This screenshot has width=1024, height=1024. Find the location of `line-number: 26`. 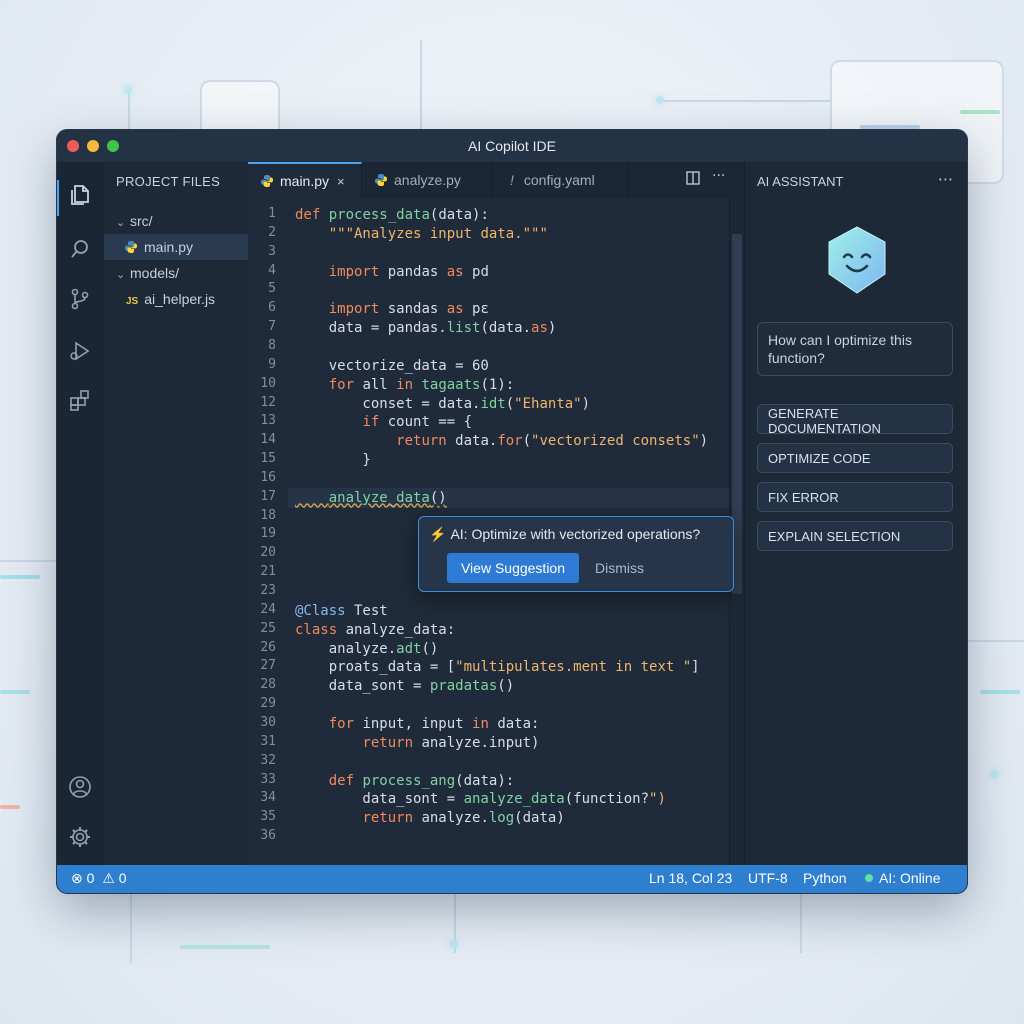

line-number: 26 is located at coordinates (268, 647).